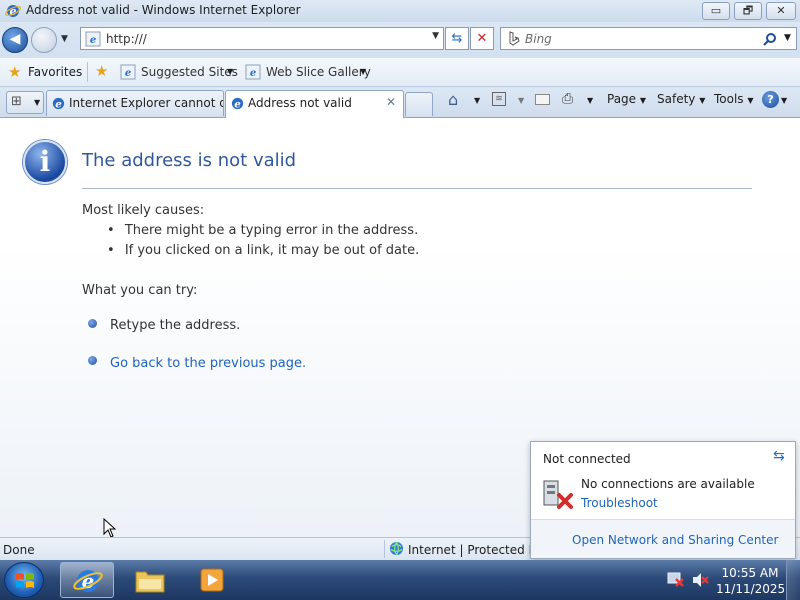  What do you see at coordinates (143, 210) in the screenshot?
I see `causes-heading: Most likely causes:` at bounding box center [143, 210].